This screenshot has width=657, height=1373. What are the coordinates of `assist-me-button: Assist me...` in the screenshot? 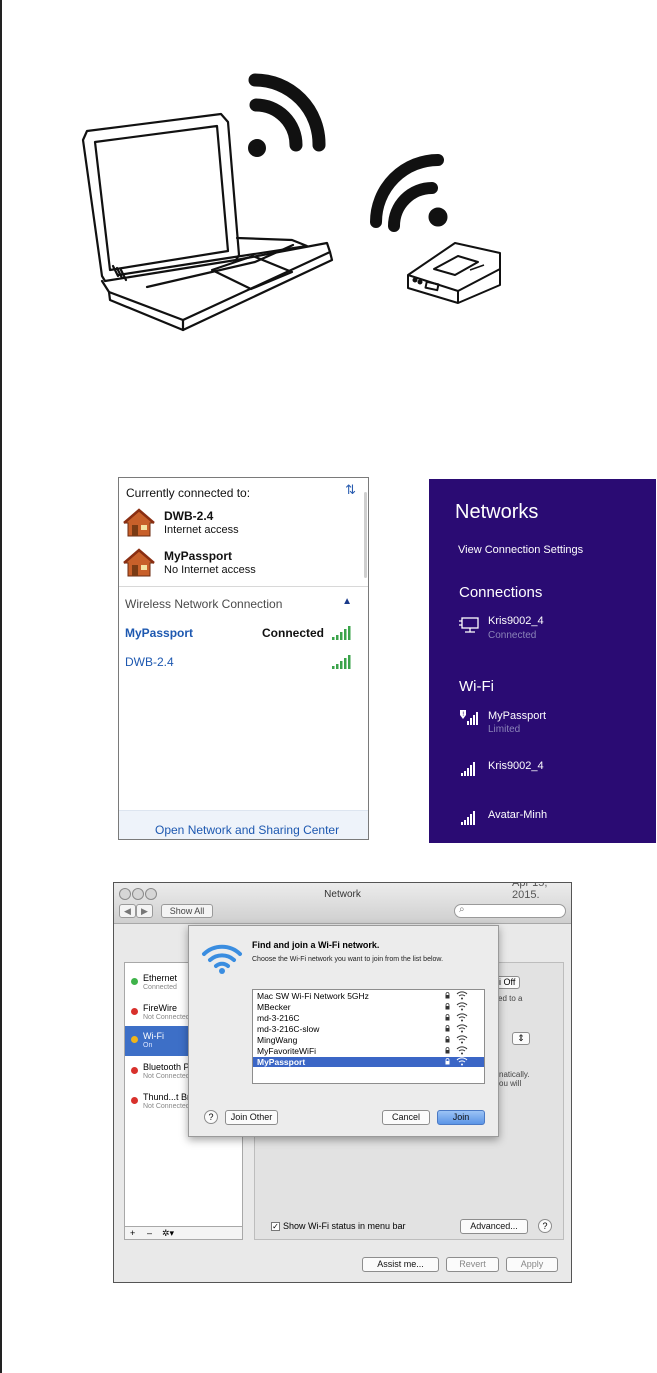 It's located at (400, 1264).